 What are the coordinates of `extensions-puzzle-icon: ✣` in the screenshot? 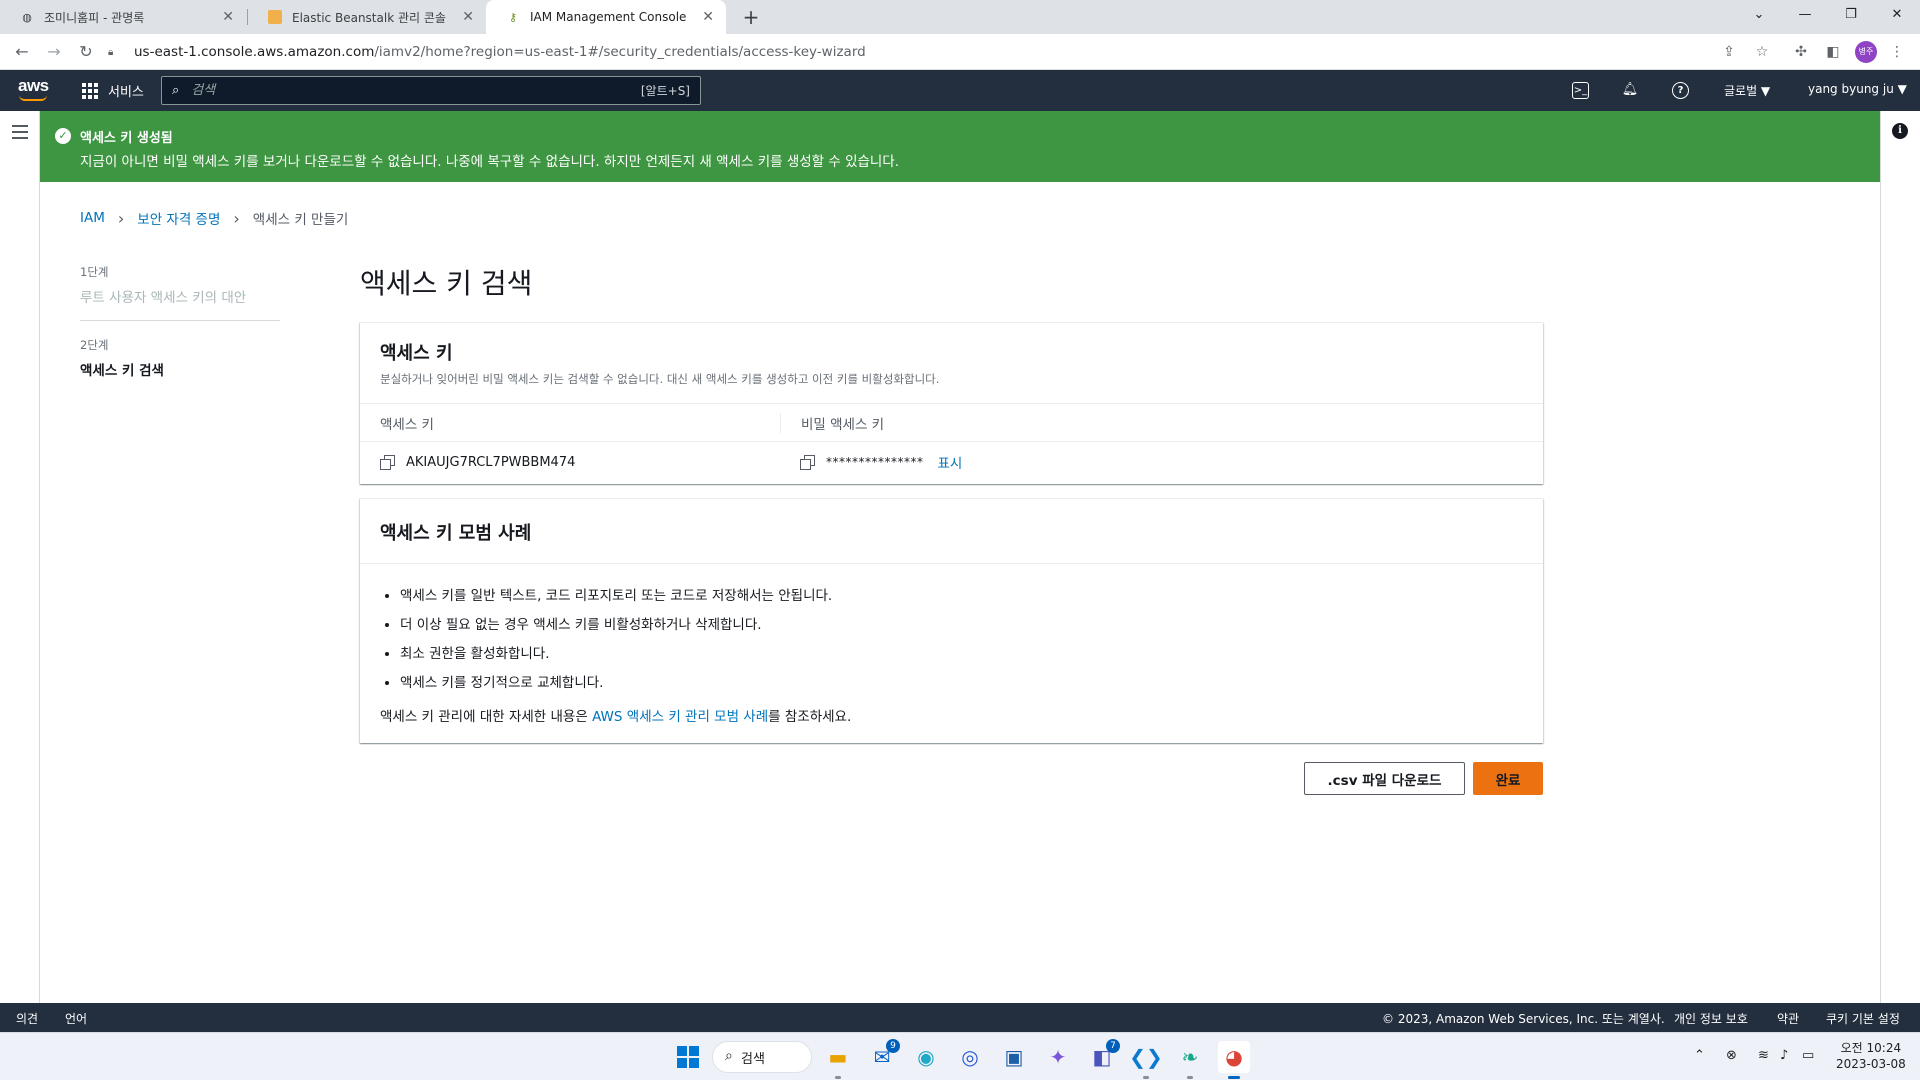 It's located at (1801, 53).